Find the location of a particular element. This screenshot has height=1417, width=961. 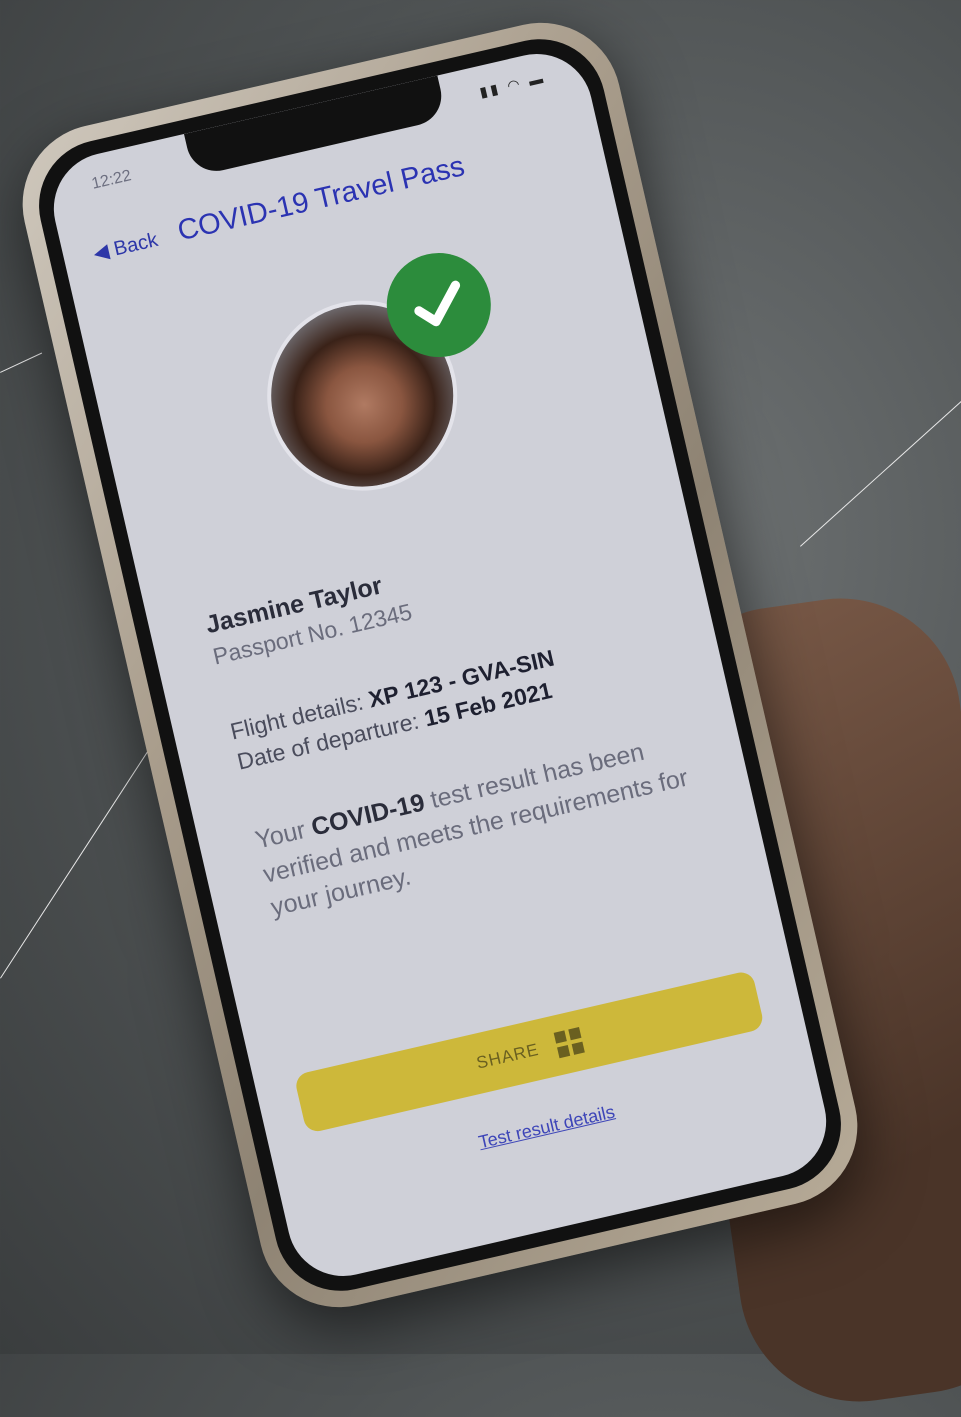

wifi-icon: ◠ is located at coordinates (515, 84).